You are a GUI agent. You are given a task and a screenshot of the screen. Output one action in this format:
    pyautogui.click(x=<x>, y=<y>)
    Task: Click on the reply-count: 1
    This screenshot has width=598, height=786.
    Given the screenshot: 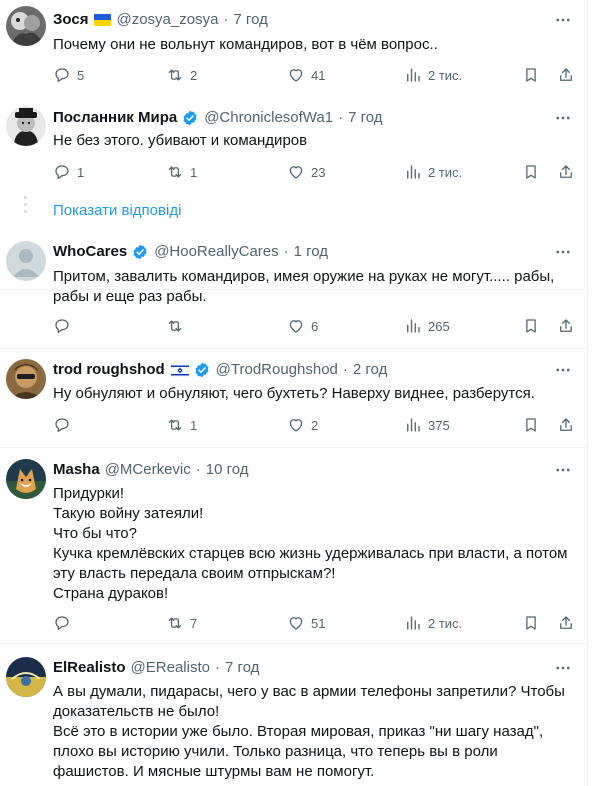 What is the action you would take?
    pyautogui.click(x=81, y=172)
    